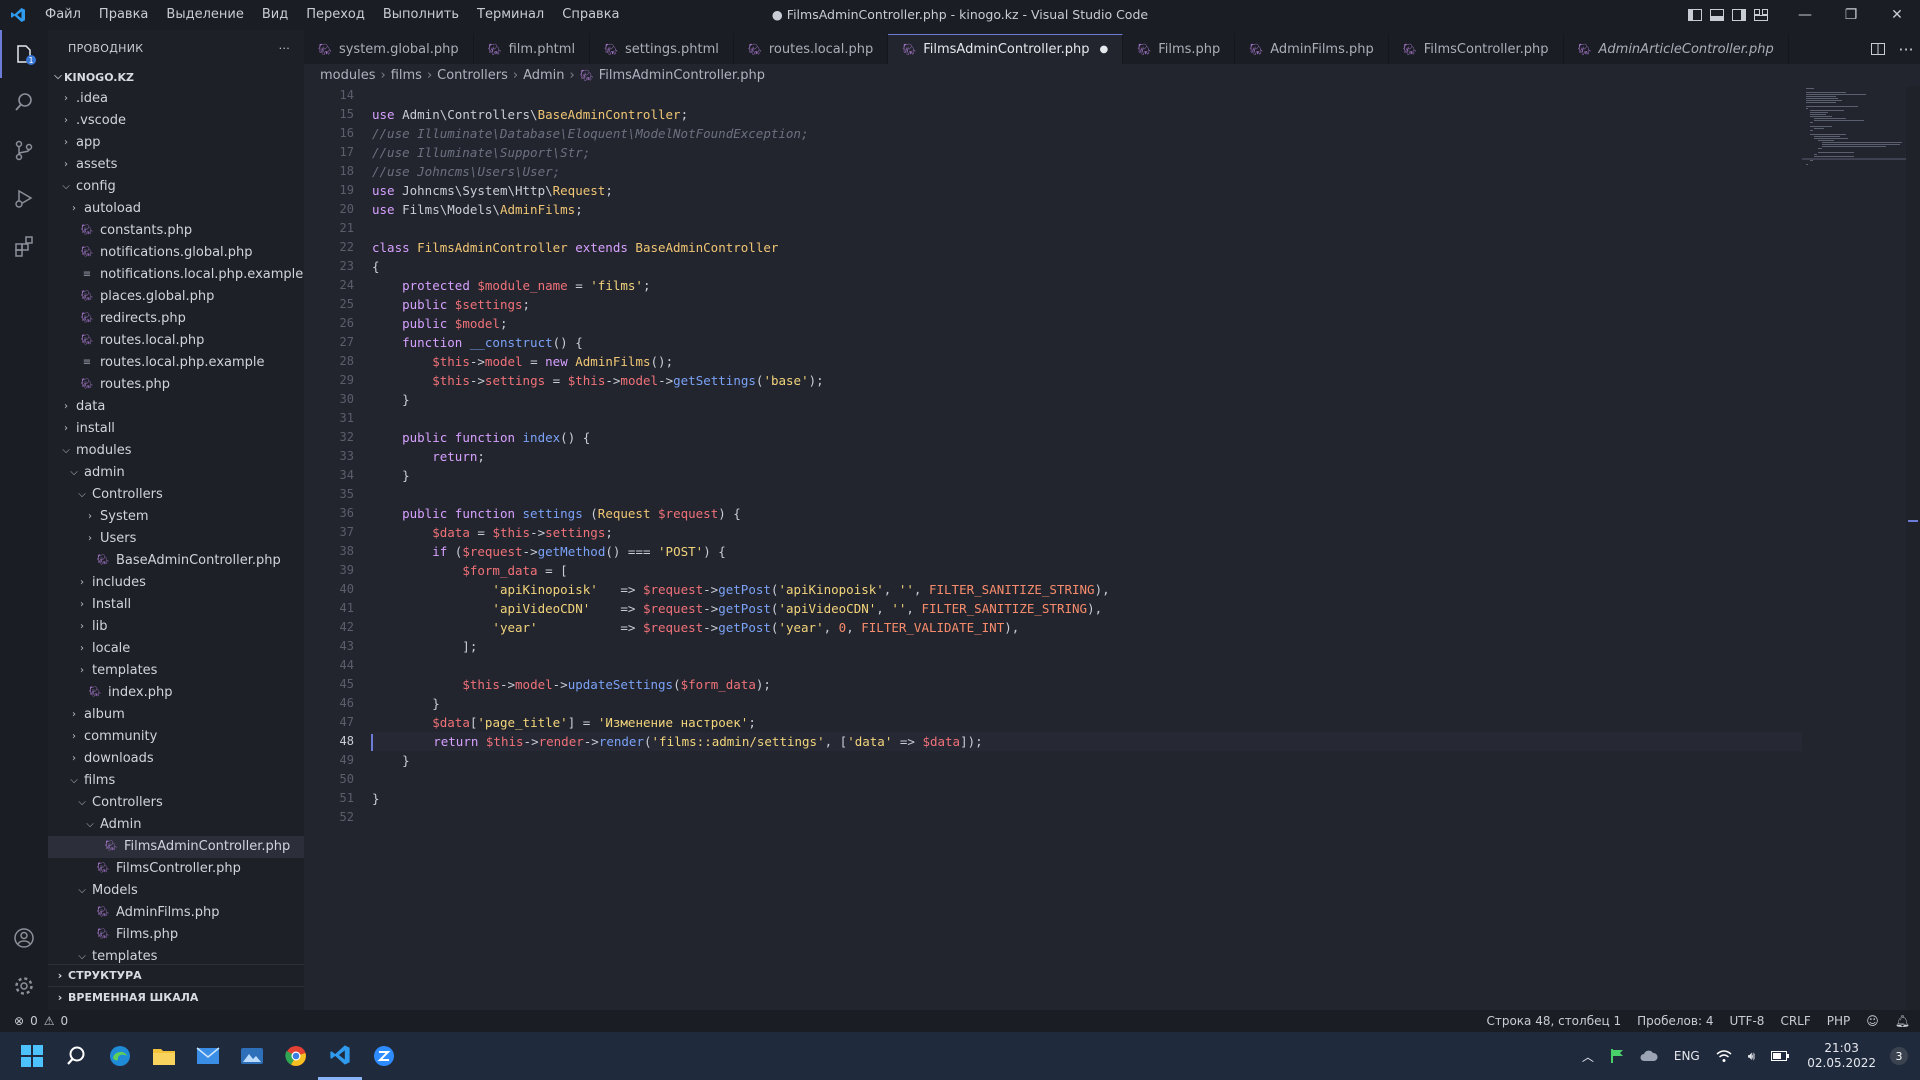 Image resolution: width=1920 pixels, height=1080 pixels. I want to click on tree-folder: ⌵ films, so click(176, 781).